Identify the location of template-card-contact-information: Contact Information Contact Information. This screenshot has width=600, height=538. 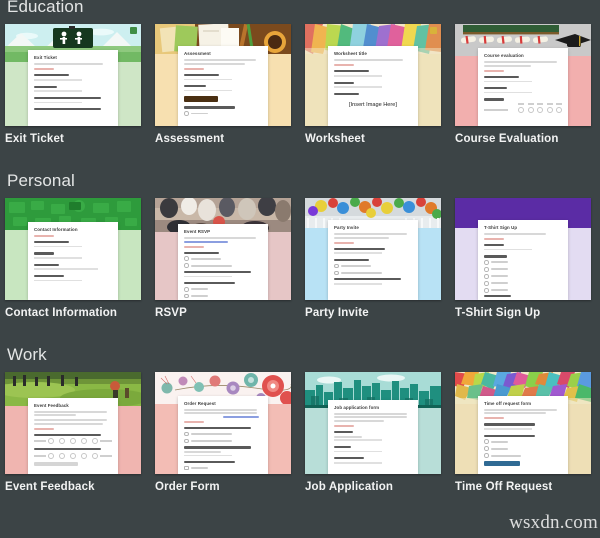
(73, 259).